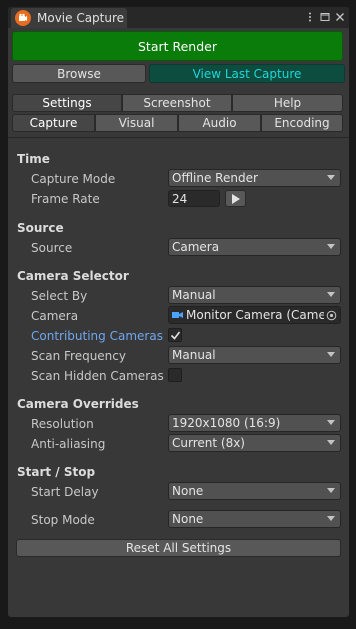  What do you see at coordinates (178, 137) in the screenshot?
I see `divider` at bounding box center [178, 137].